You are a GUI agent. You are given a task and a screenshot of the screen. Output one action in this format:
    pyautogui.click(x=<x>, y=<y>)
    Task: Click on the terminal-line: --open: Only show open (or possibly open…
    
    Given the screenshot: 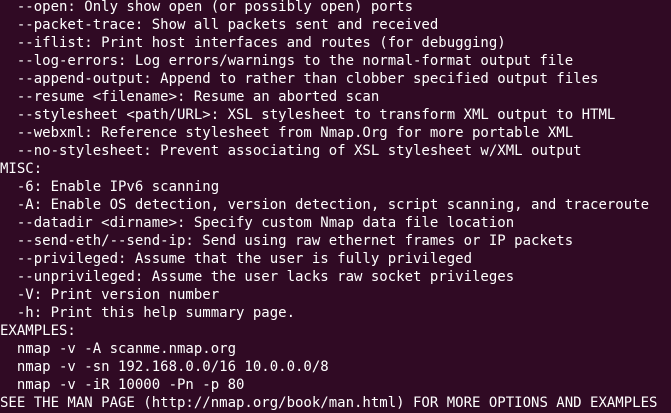 What is the action you would take?
    pyautogui.click(x=207, y=7)
    